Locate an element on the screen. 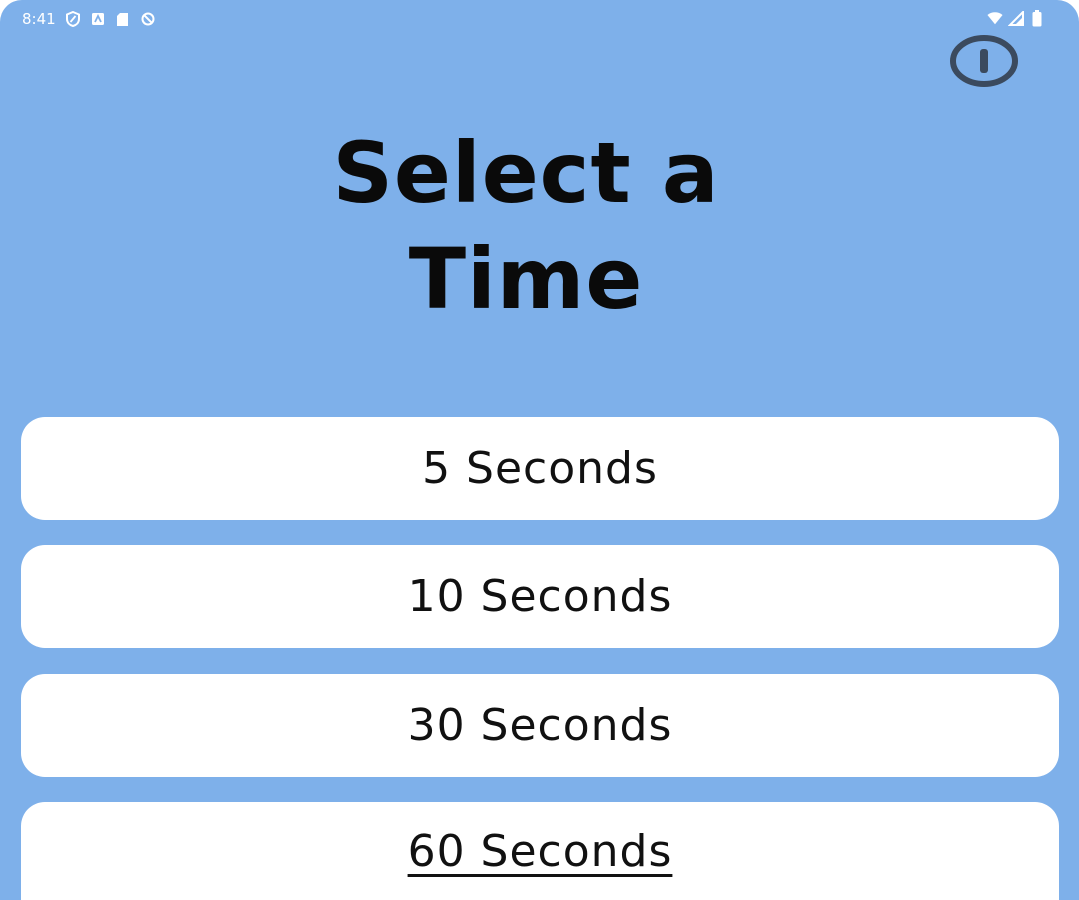  shield-icon is located at coordinates (73, 19).